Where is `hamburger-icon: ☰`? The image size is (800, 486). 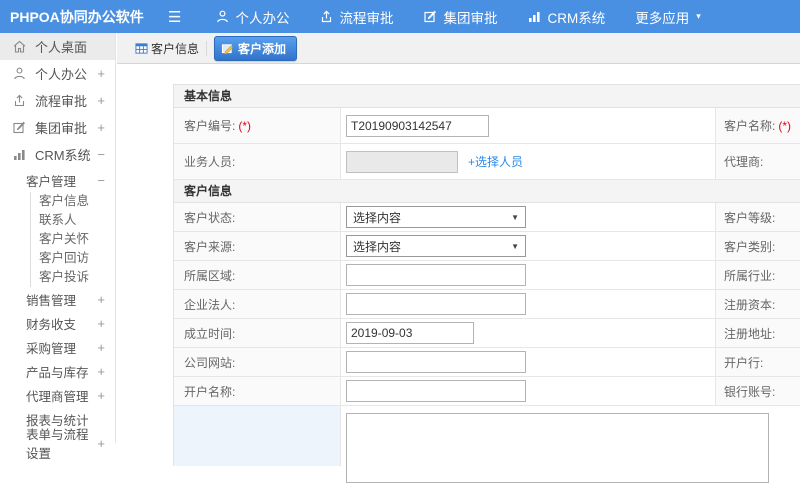 hamburger-icon: ☰ is located at coordinates (174, 17).